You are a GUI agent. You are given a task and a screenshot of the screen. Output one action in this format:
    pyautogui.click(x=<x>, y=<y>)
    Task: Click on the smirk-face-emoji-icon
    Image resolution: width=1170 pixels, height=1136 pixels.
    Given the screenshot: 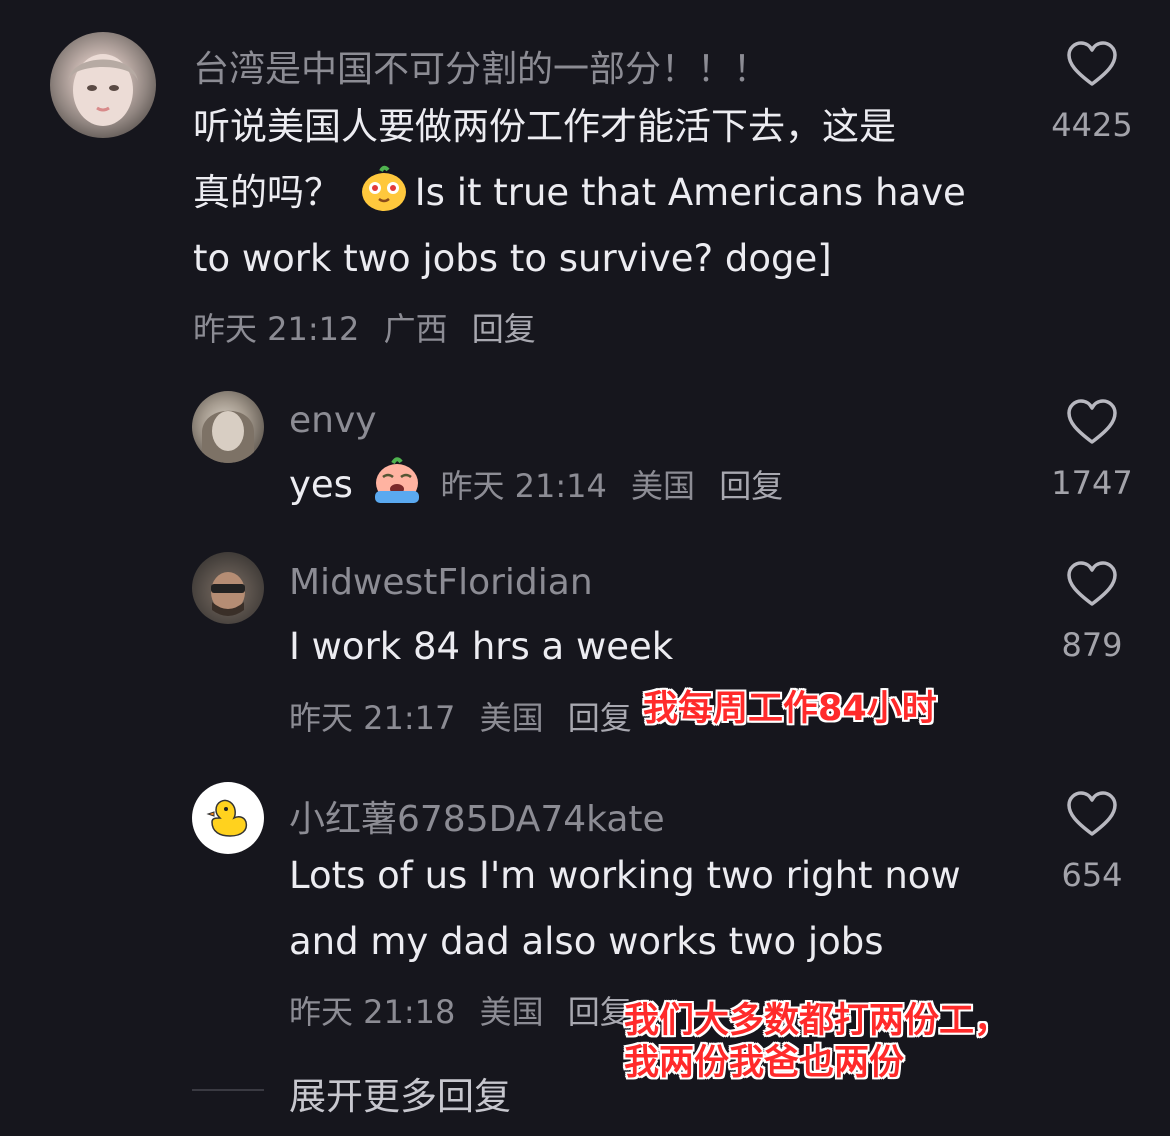 What is the action you would take?
    pyautogui.click(x=384, y=199)
    